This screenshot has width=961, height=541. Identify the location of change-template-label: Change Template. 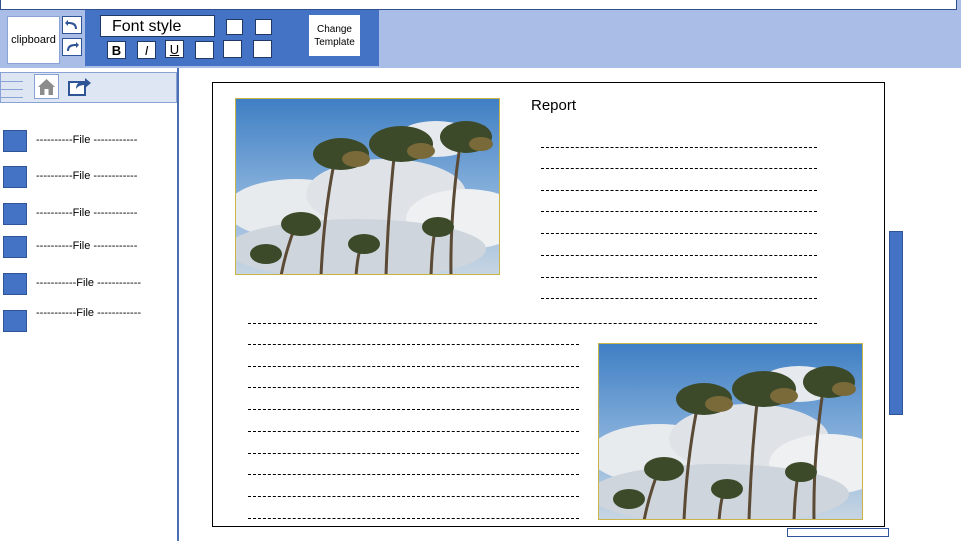
(334, 35).